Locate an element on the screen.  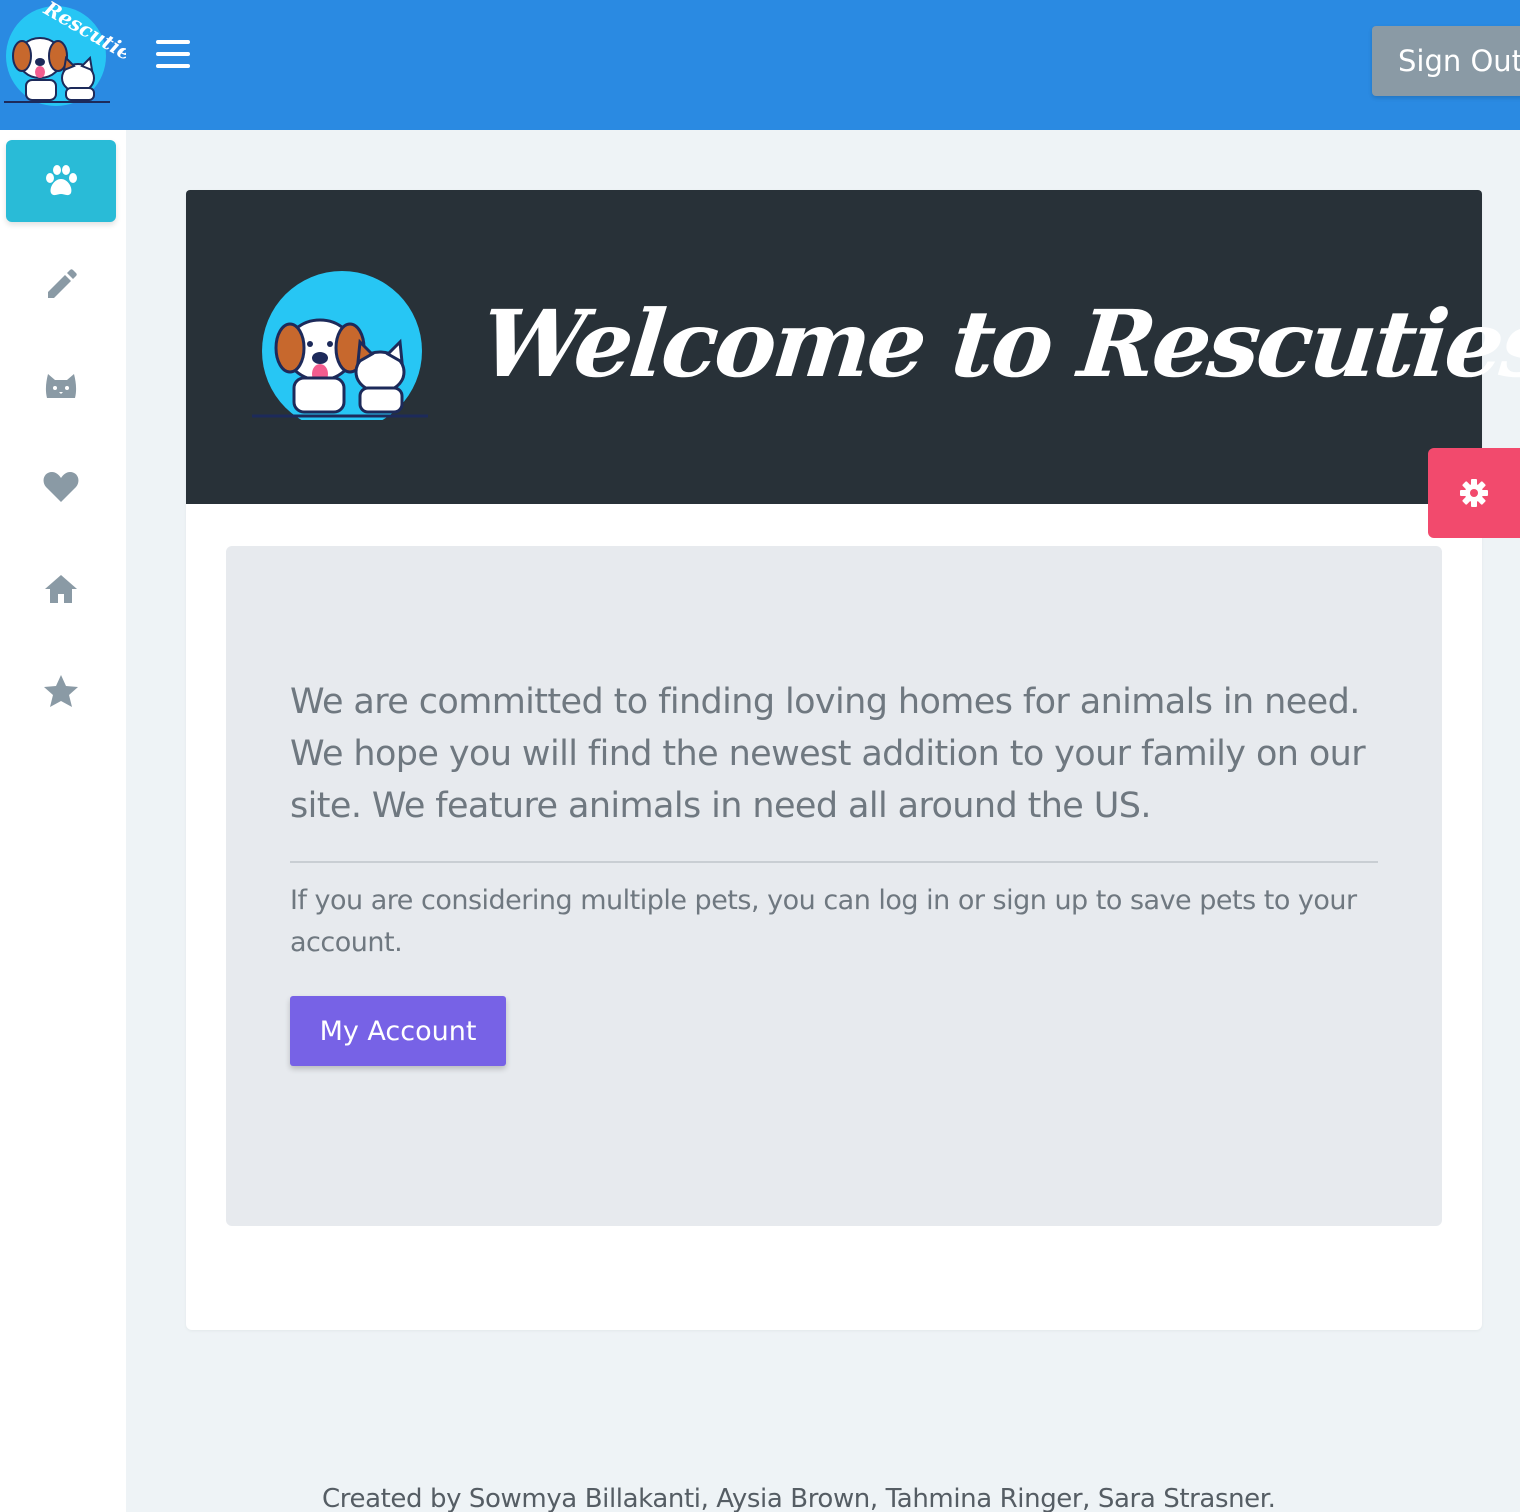
sidebar-item-favorites is located at coordinates (61, 487).